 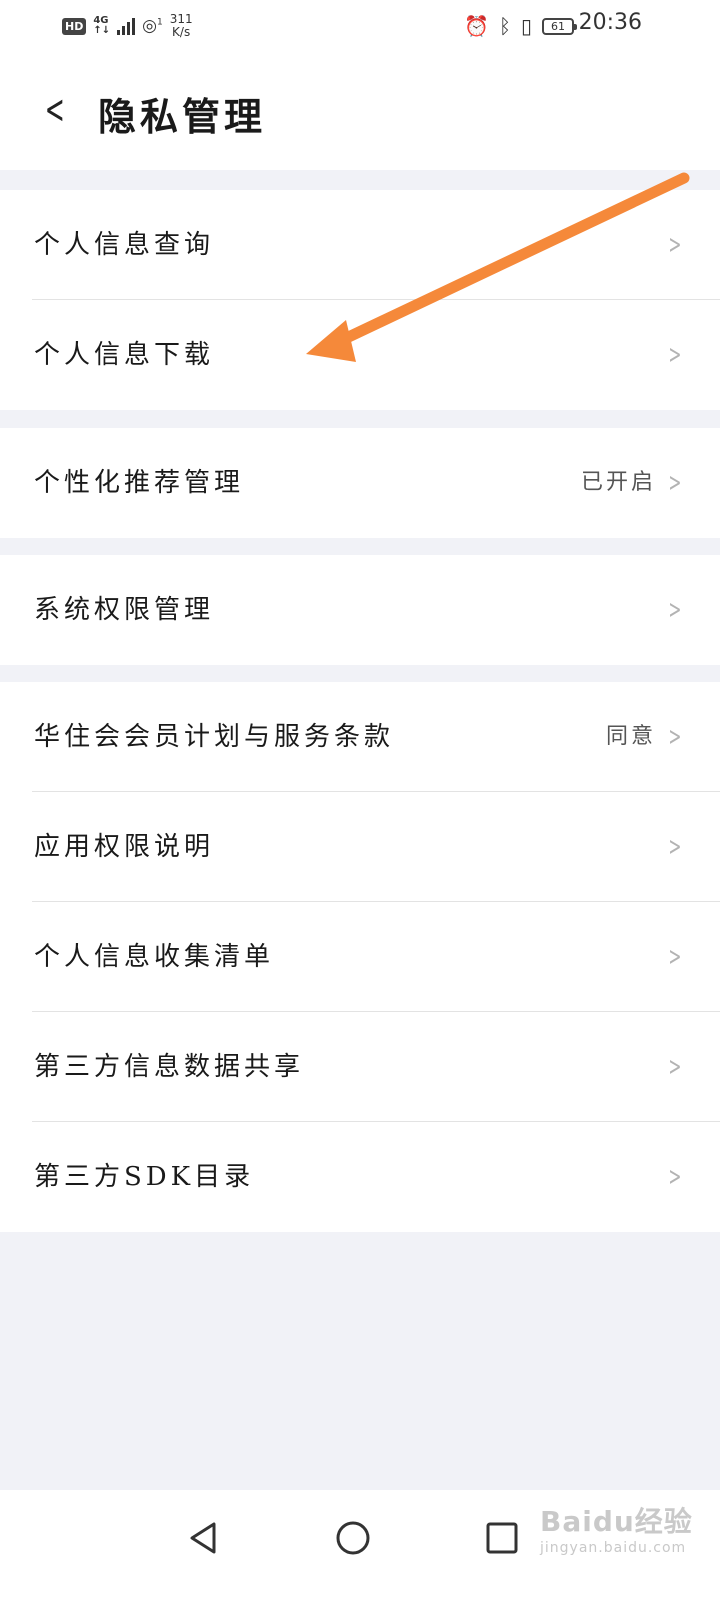 I want to click on list-item-personalized-recommendation: 个性化推荐管理 已开启 >, so click(x=360, y=483).